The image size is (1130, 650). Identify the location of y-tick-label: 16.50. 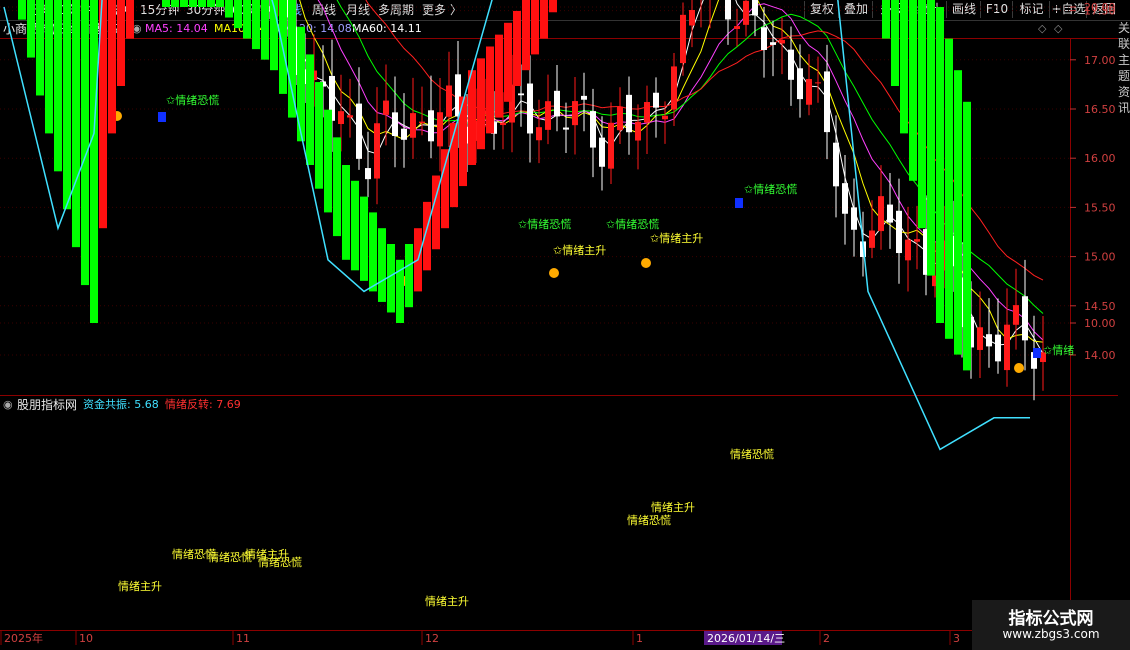
(1100, 109).